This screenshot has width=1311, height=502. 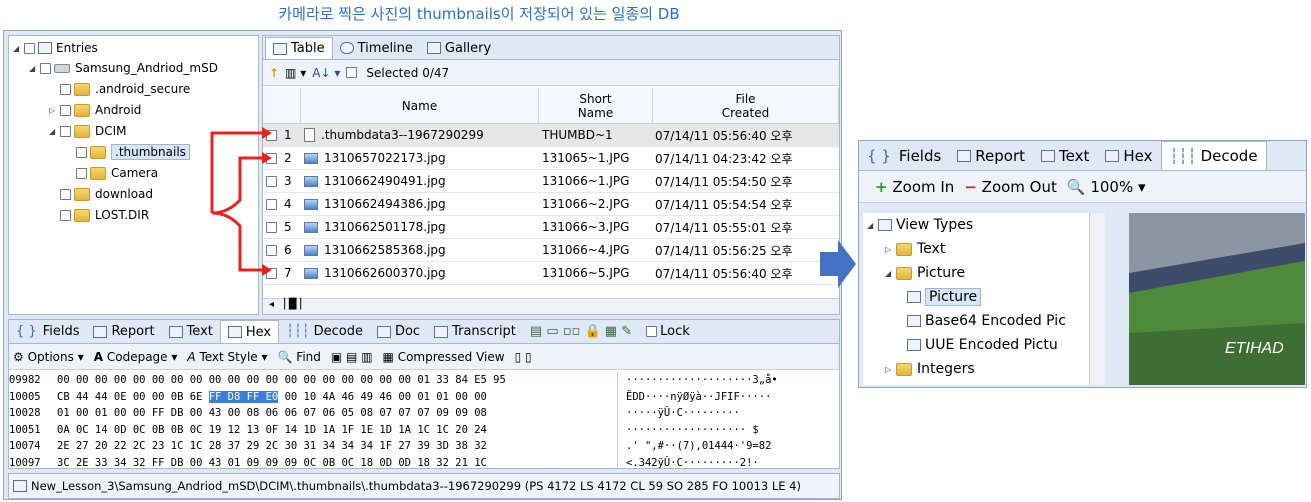 I want to click on decode-tabs: { } Fields Report Text Hex ┆┆┆ Decode, so click(x=1082, y=156).